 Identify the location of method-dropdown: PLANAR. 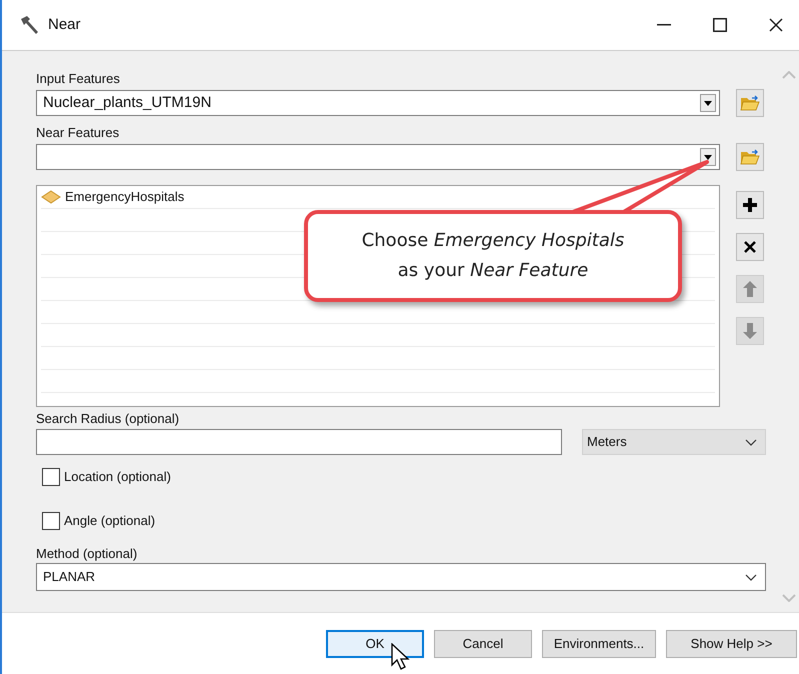
(401, 577).